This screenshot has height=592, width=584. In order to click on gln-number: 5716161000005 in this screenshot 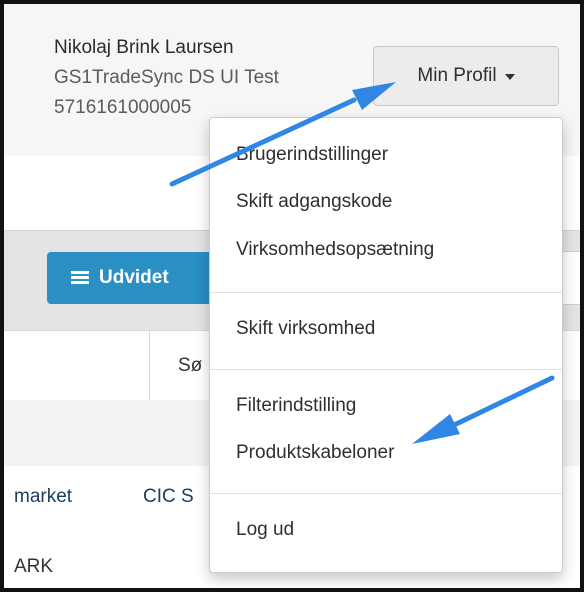, I will do `click(123, 107)`.